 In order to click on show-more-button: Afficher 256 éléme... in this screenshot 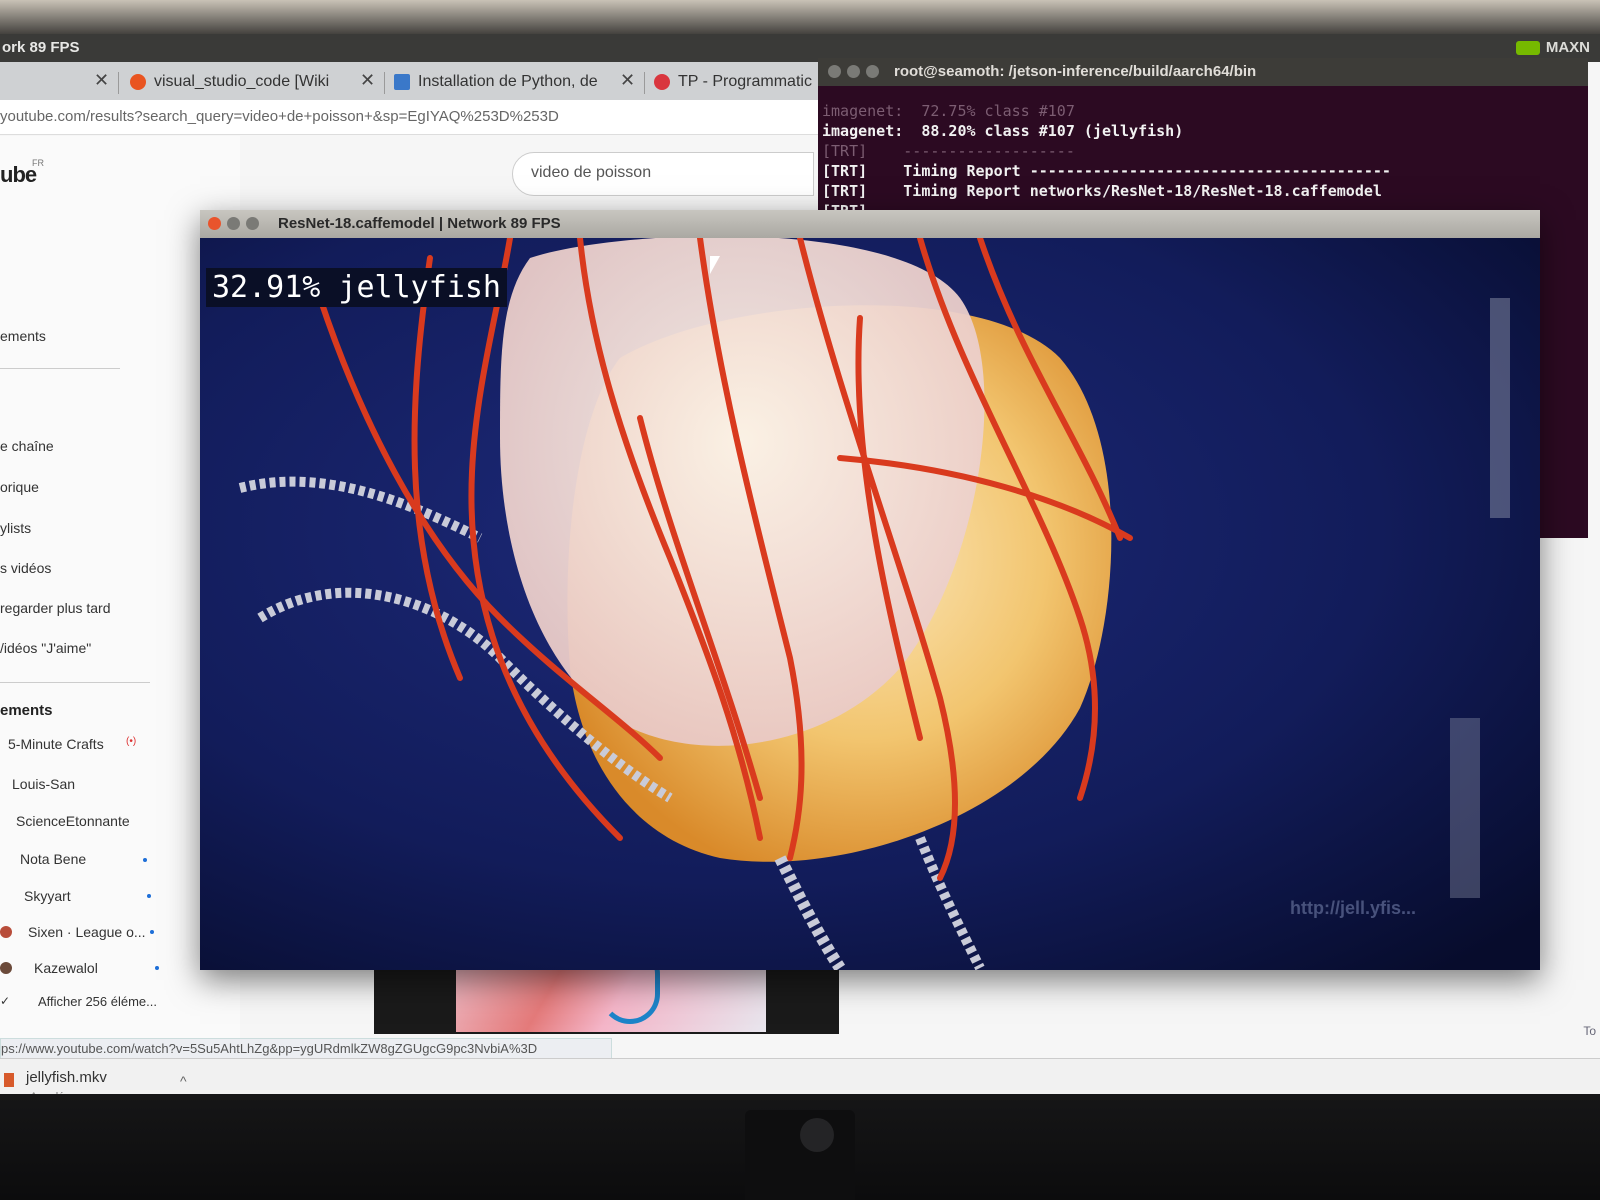, I will do `click(97, 1001)`.